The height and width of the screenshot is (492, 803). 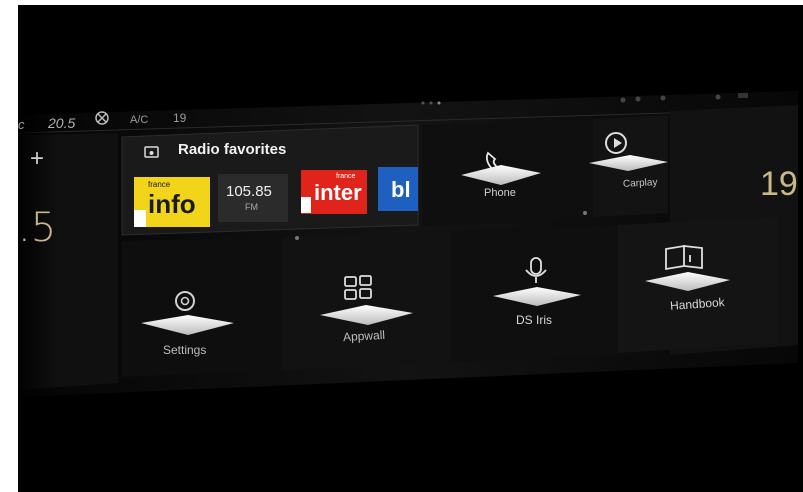 I want to click on phone-label: Phone, so click(x=500, y=193).